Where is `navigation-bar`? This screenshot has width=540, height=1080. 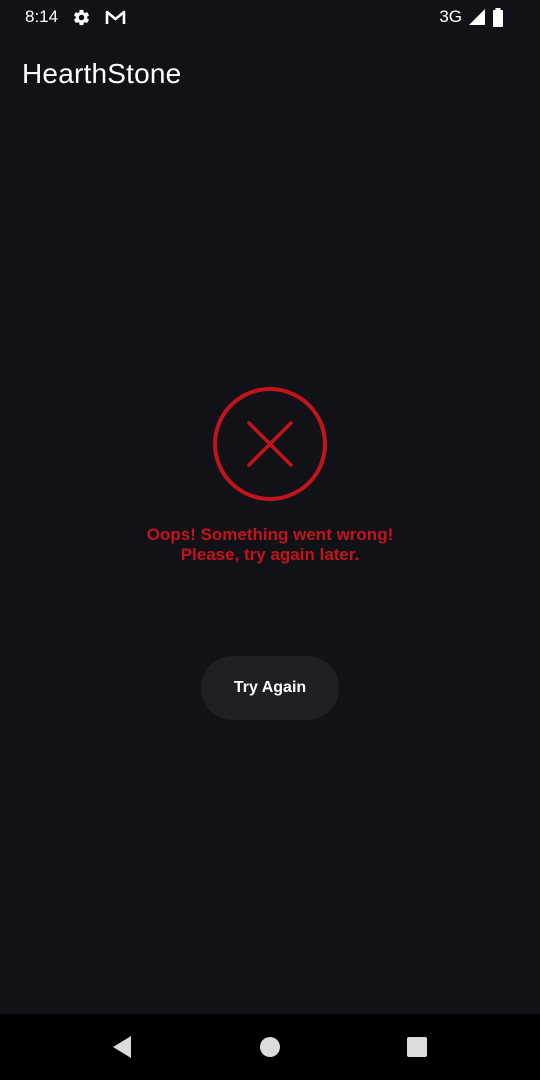
navigation-bar is located at coordinates (270, 1047).